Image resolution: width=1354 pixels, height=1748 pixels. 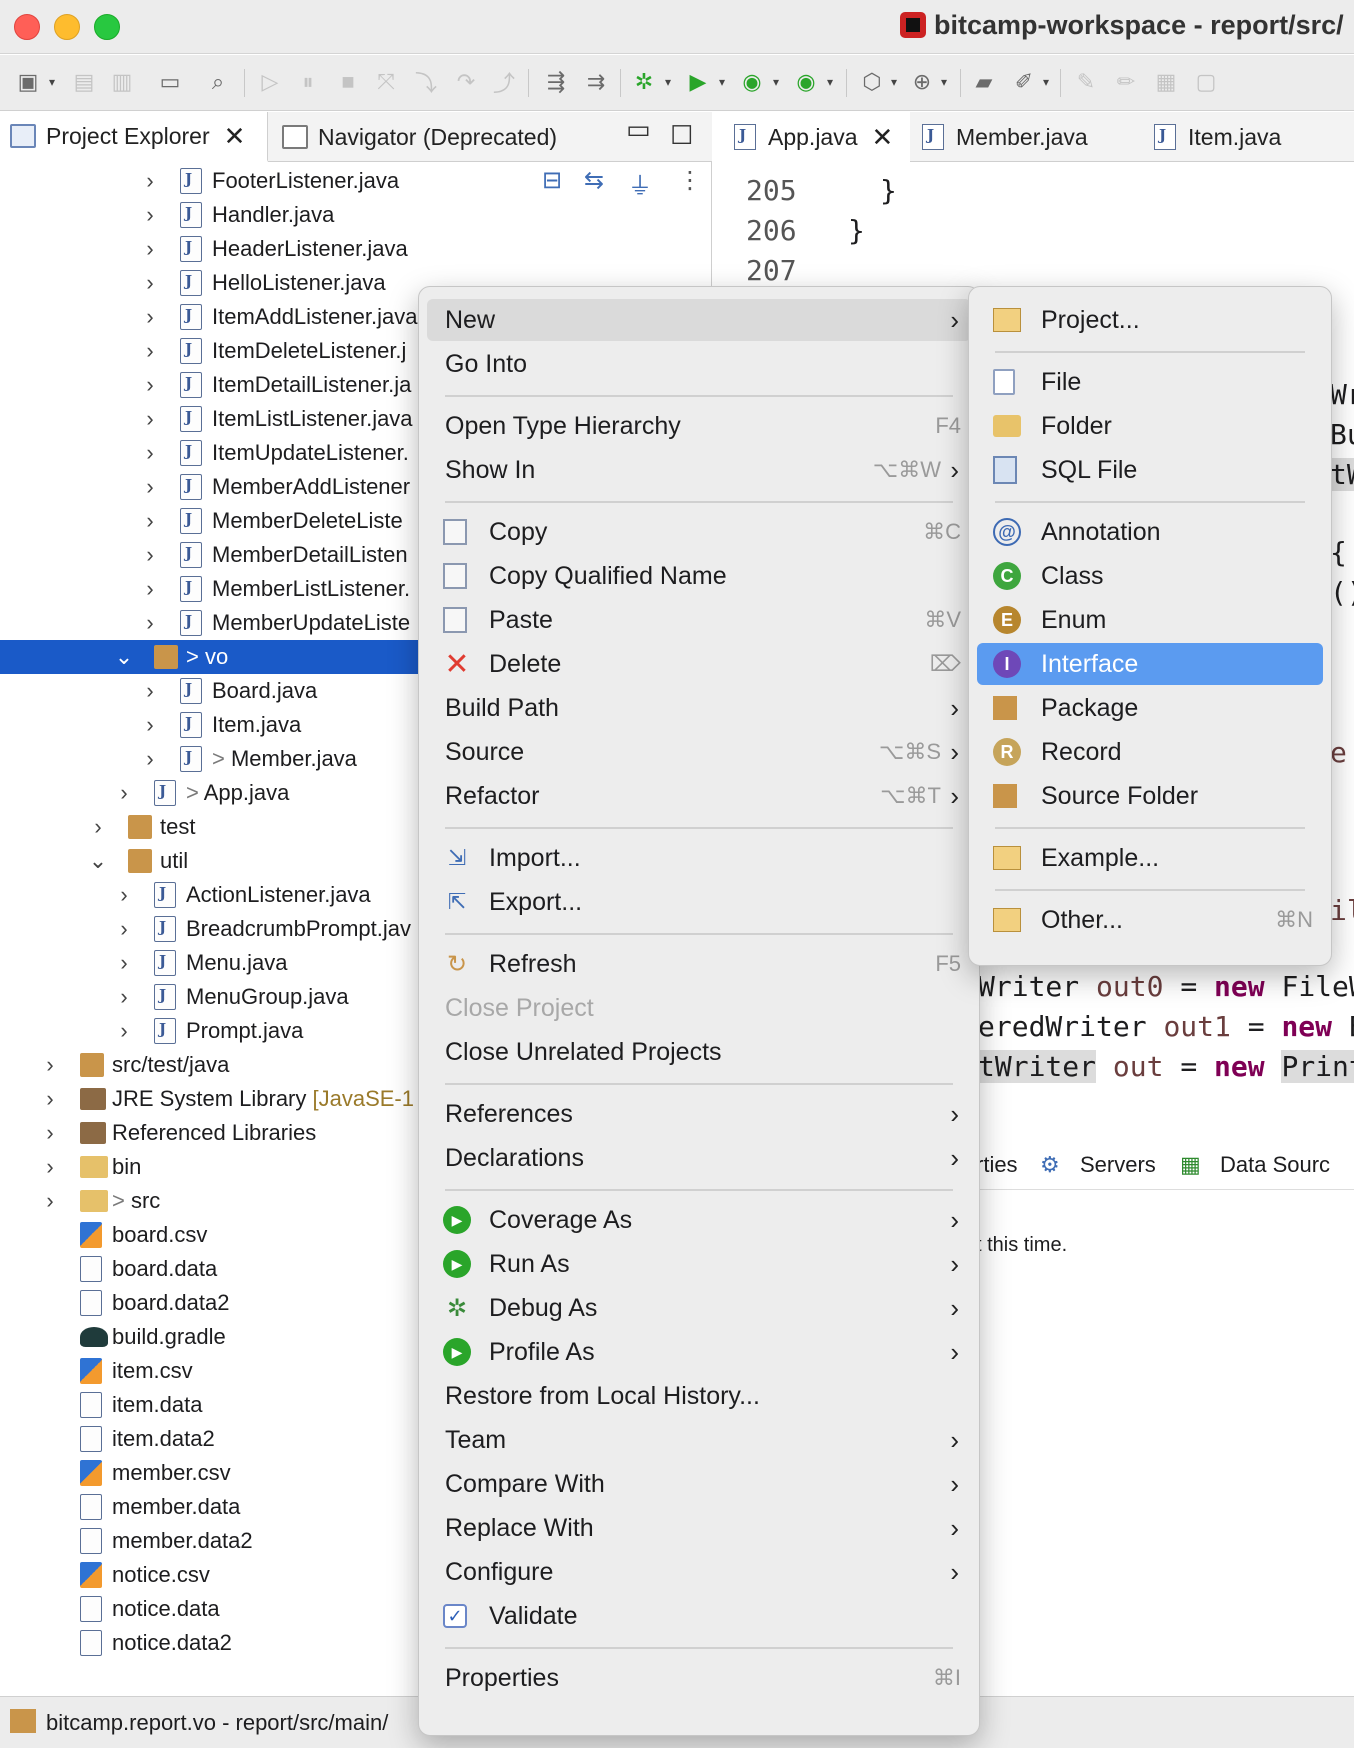 I want to click on menu-item-configure: Configure ›, so click(x=699, y=1572).